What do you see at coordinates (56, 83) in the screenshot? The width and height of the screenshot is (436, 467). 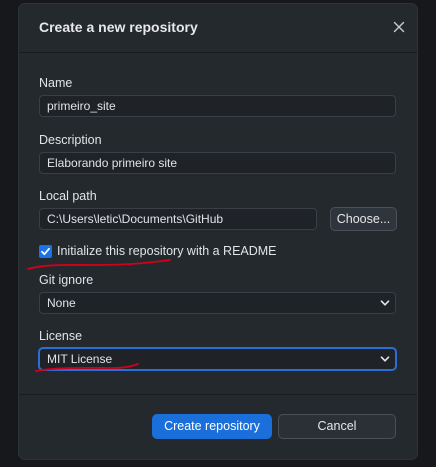 I see `name-label: Name` at bounding box center [56, 83].